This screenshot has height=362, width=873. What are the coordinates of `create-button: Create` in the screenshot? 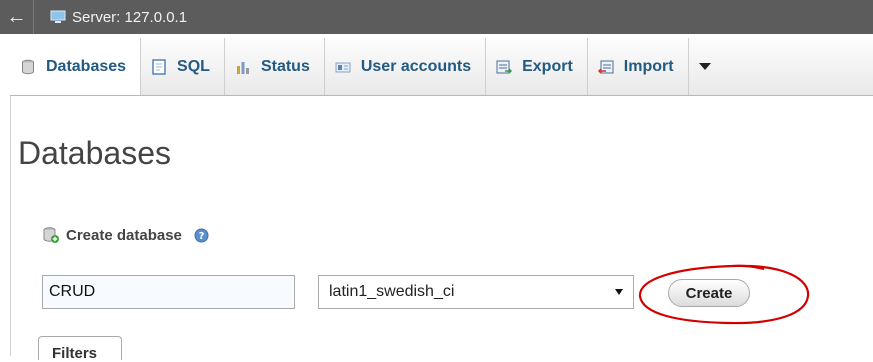 It's located at (709, 293).